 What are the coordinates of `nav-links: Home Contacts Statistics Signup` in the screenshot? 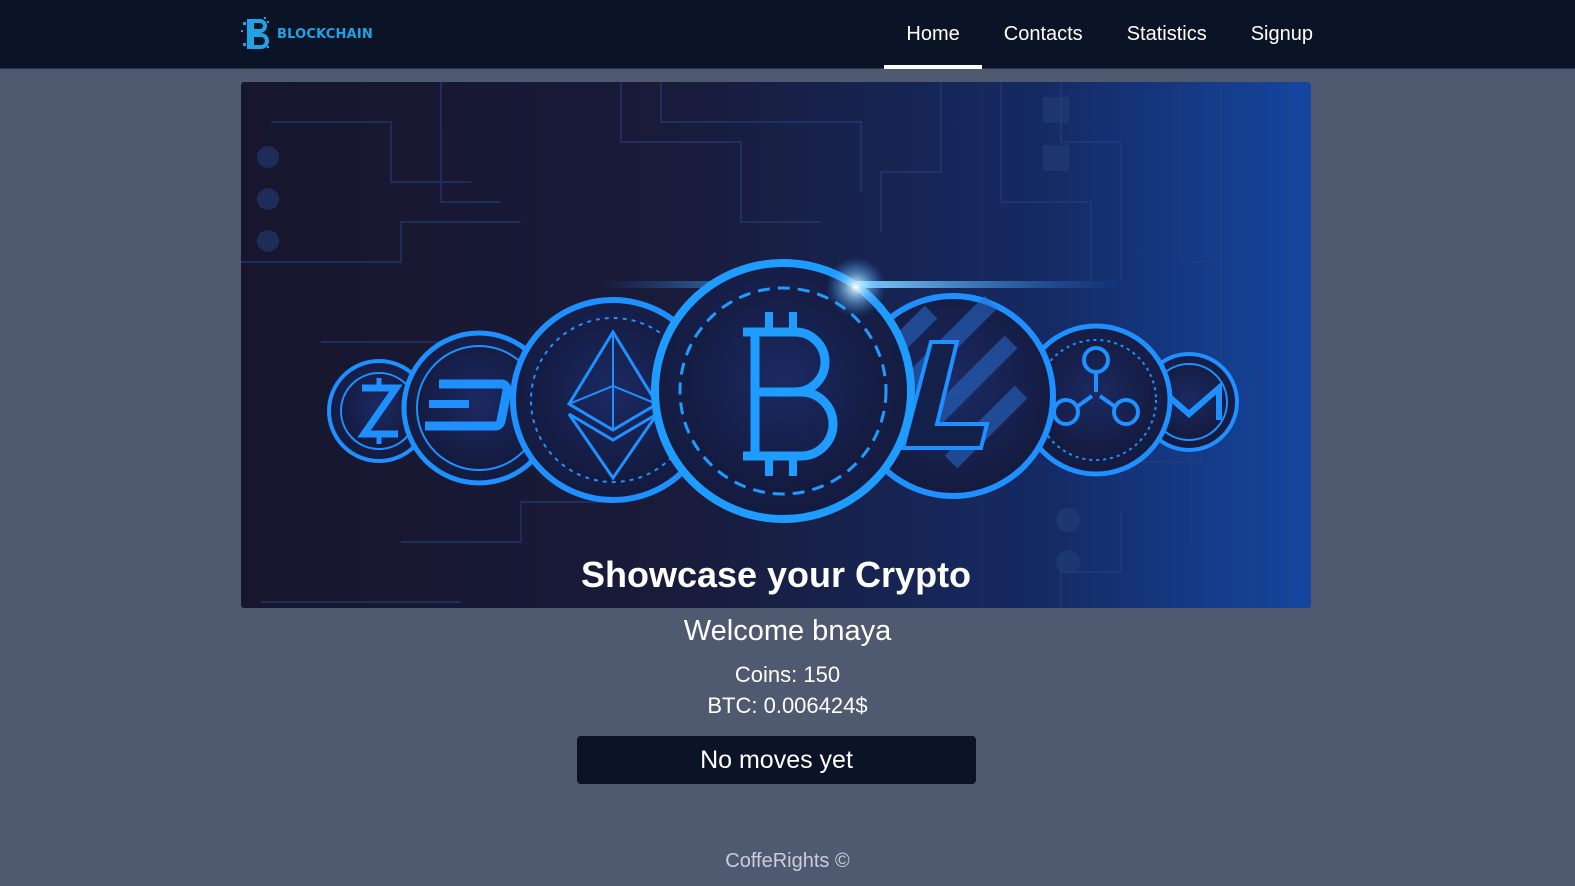 It's located at (1109, 34).